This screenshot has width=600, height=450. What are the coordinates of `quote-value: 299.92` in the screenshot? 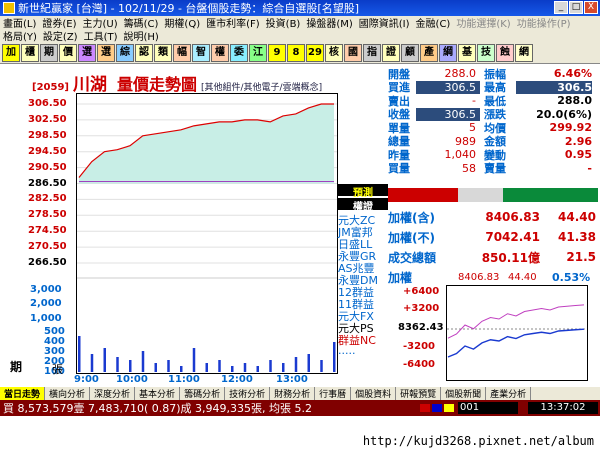 It's located at (570, 128).